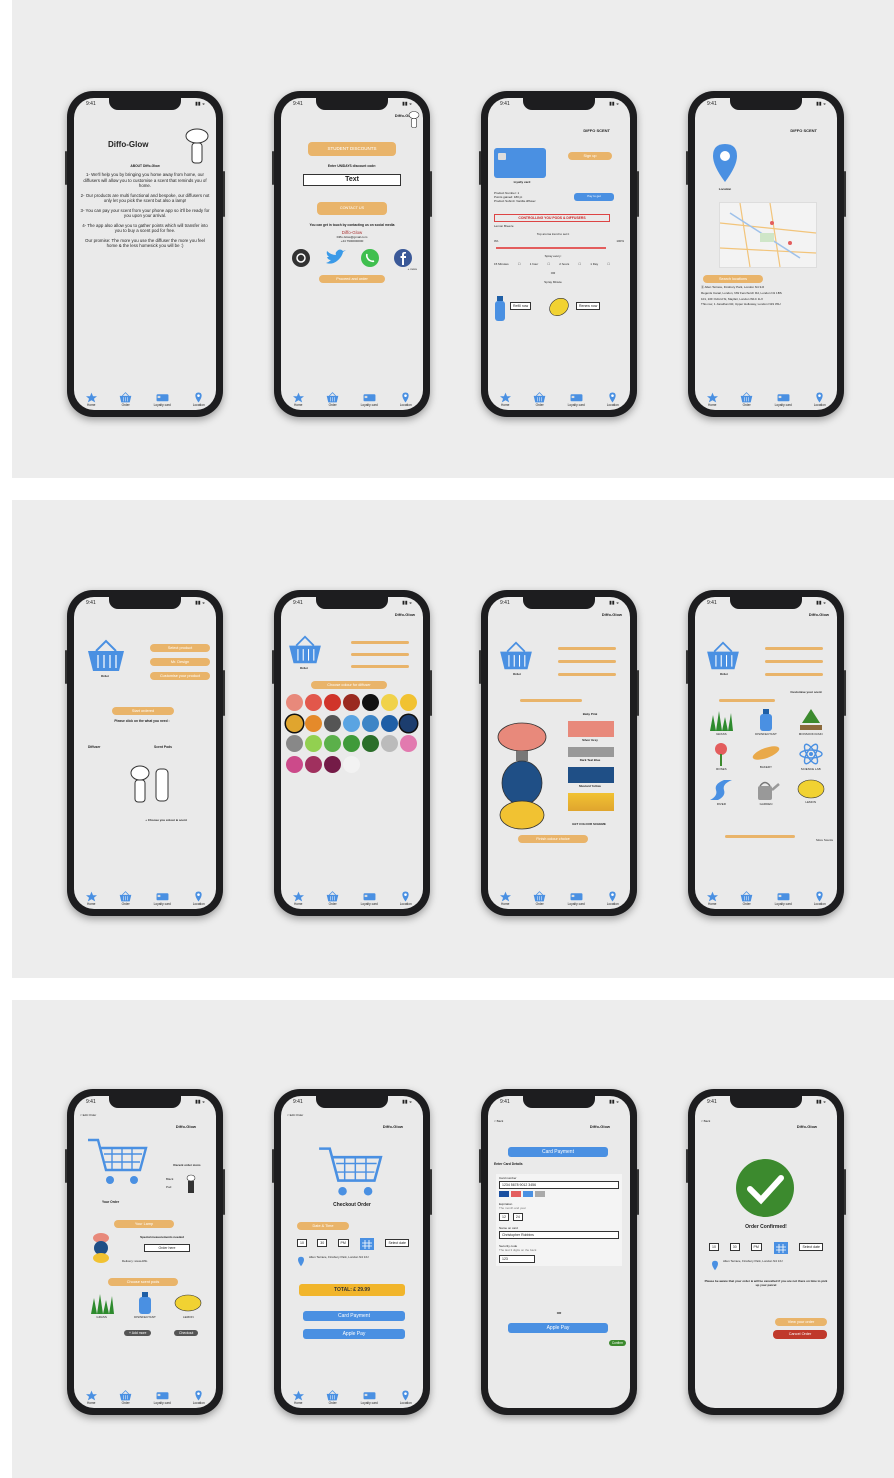 The image size is (894, 1478). I want to click on card-payment-button: Card Payment, so click(354, 1316).